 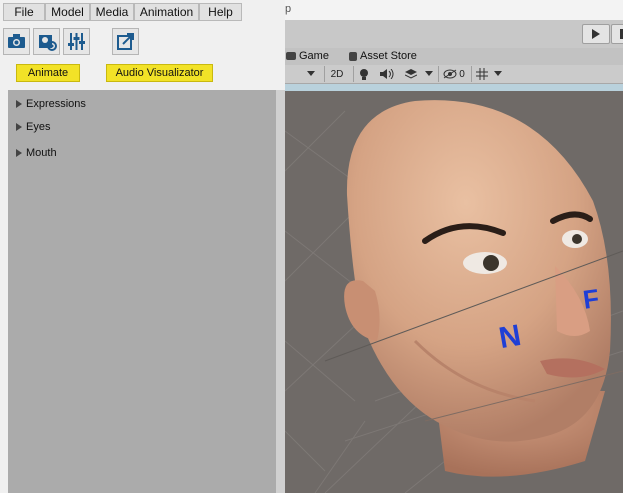 I want to click on menu-help: Help, so click(x=220, y=12).